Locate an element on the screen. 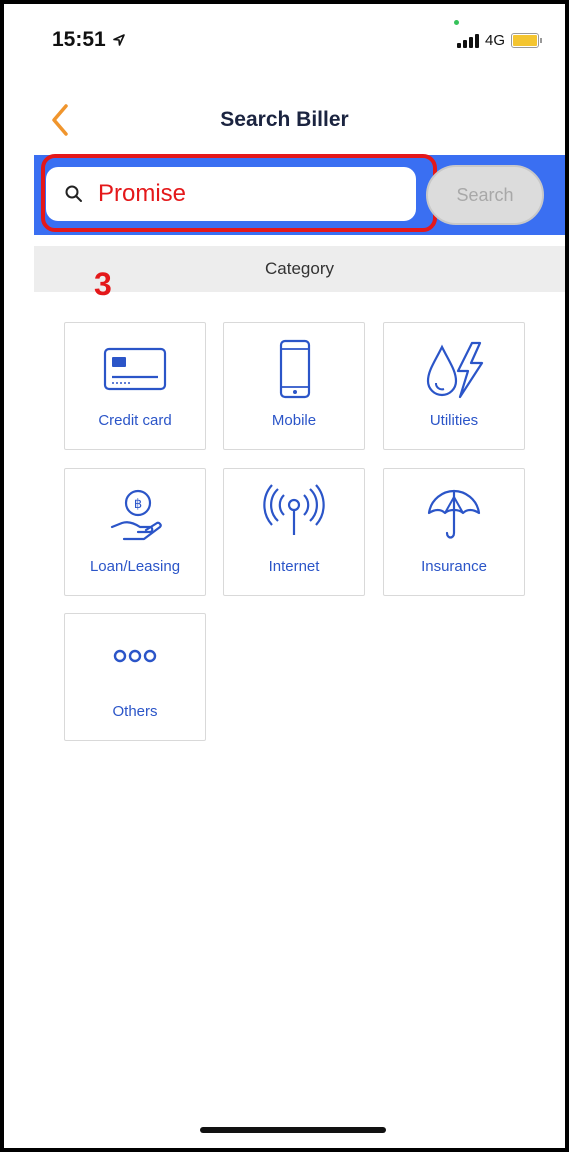 The image size is (569, 1152). utilities-icon is located at coordinates (455, 370).